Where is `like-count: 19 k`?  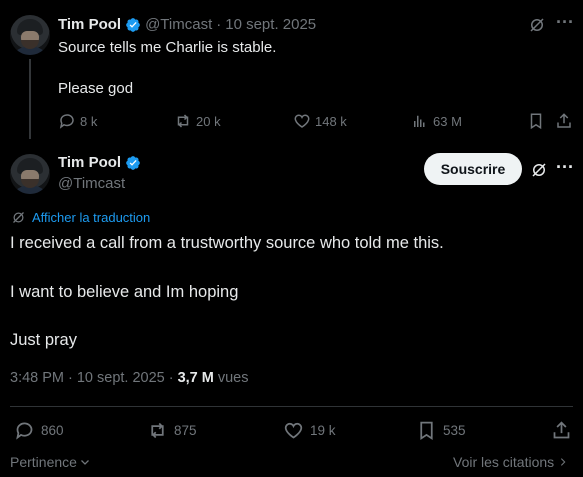 like-count: 19 k is located at coordinates (323, 430).